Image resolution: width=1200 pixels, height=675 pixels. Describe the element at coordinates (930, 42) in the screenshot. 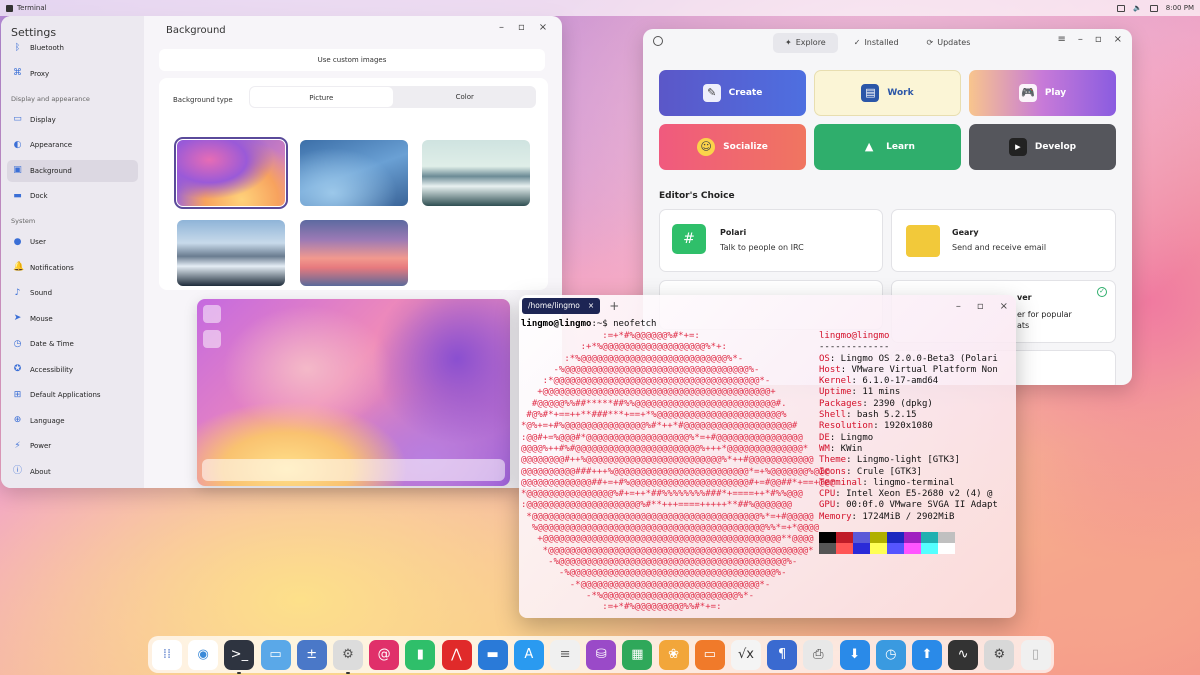

I see `refresh-icon: ⟳` at that location.